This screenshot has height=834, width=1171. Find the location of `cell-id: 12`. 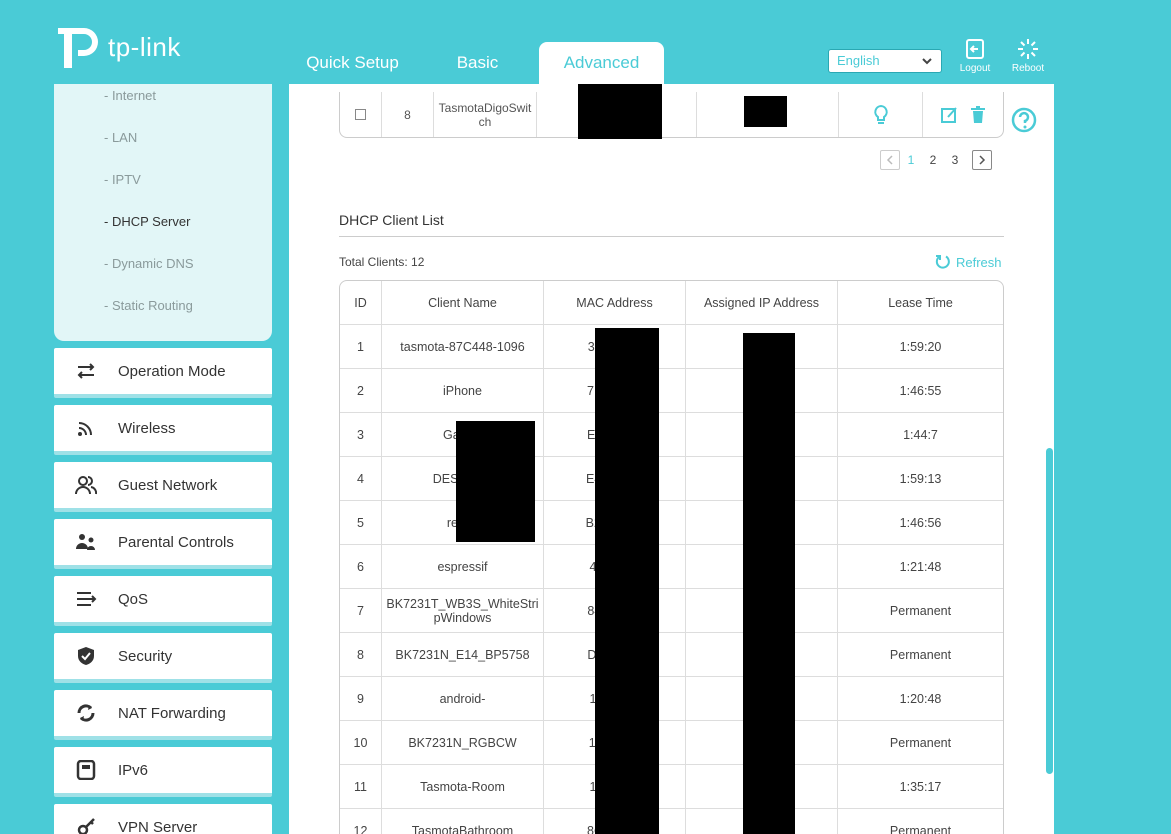

cell-id: 12 is located at coordinates (361, 821).